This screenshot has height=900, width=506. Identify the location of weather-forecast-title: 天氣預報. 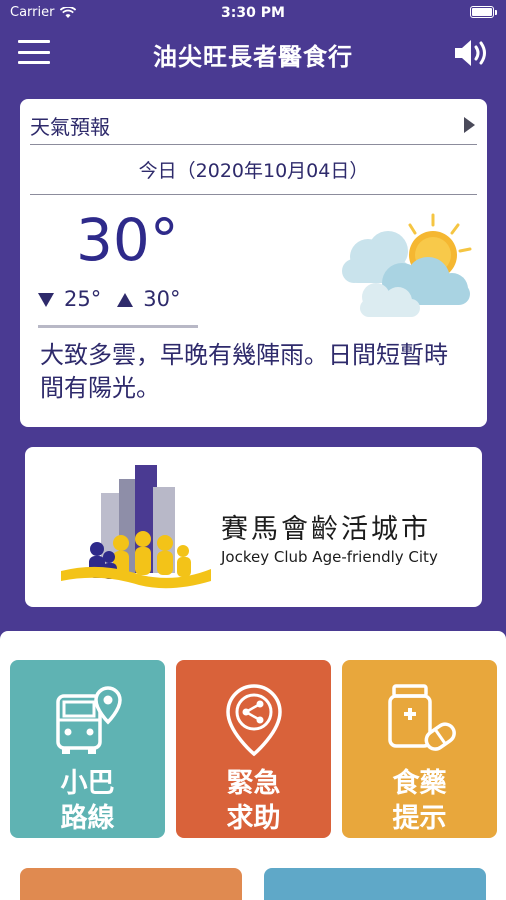
(70, 127).